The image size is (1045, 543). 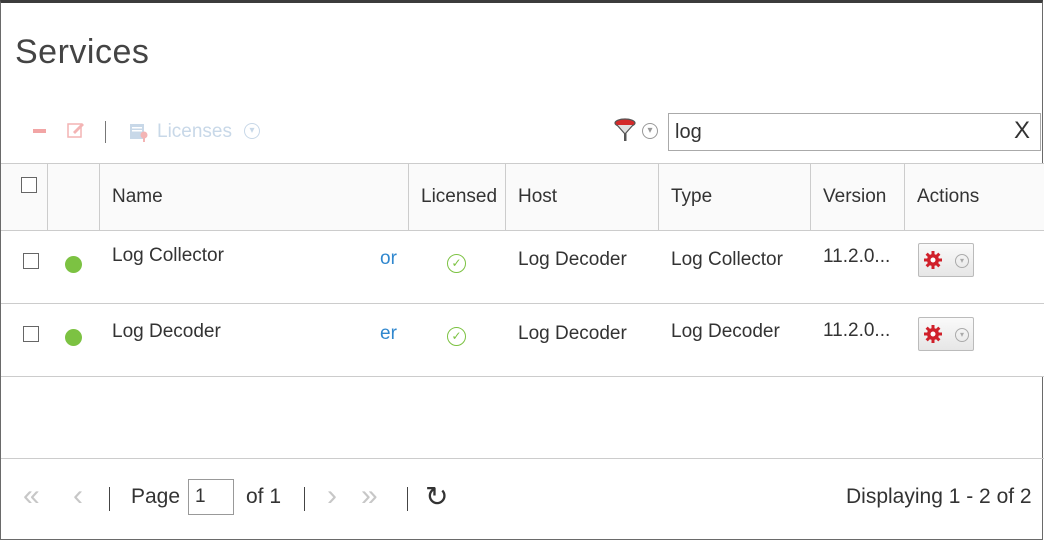 What do you see at coordinates (369, 496) in the screenshot?
I see `last-page-icon: »` at bounding box center [369, 496].